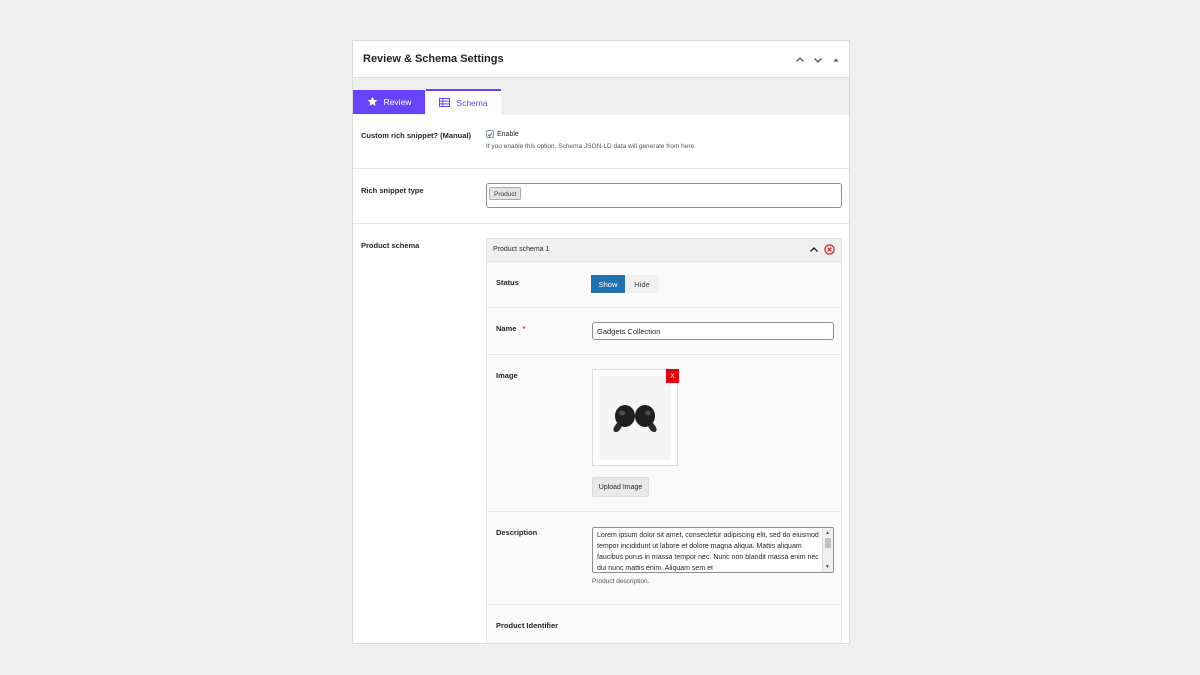 This screenshot has width=1200, height=675. What do you see at coordinates (664, 285) in the screenshot?
I see `status-row: Status Show Hide` at bounding box center [664, 285].